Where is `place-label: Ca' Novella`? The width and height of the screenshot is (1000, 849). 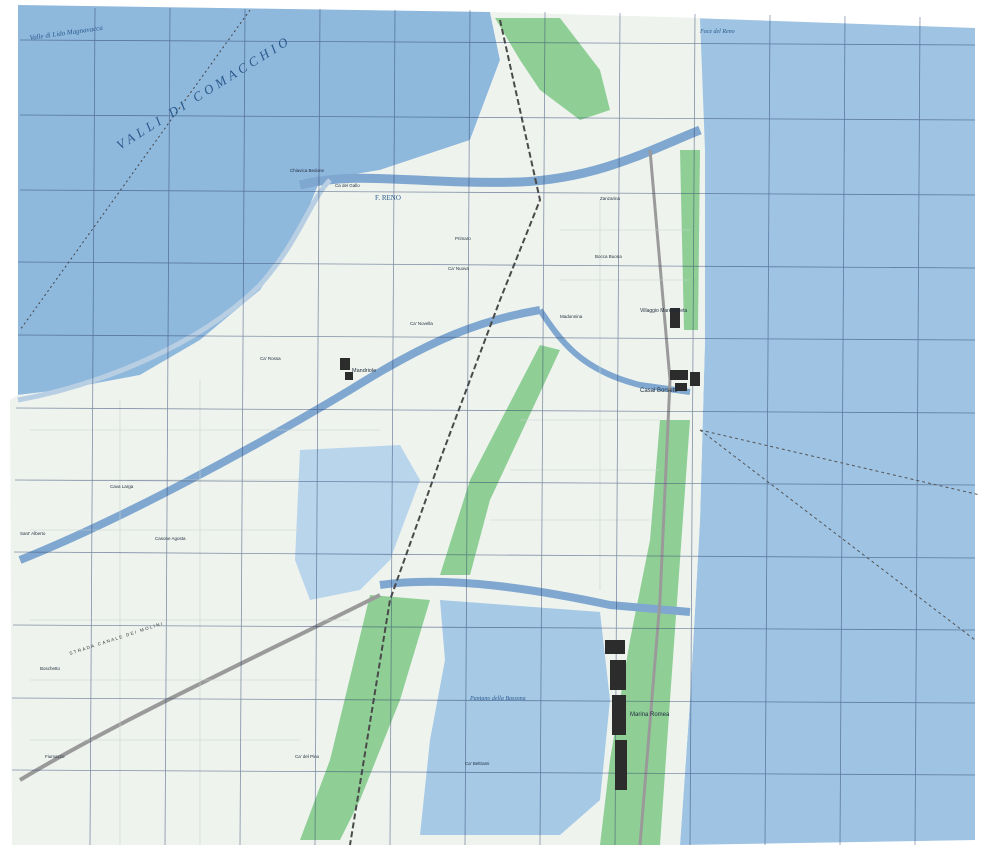
place-label: Ca' Novella is located at coordinates (421, 323).